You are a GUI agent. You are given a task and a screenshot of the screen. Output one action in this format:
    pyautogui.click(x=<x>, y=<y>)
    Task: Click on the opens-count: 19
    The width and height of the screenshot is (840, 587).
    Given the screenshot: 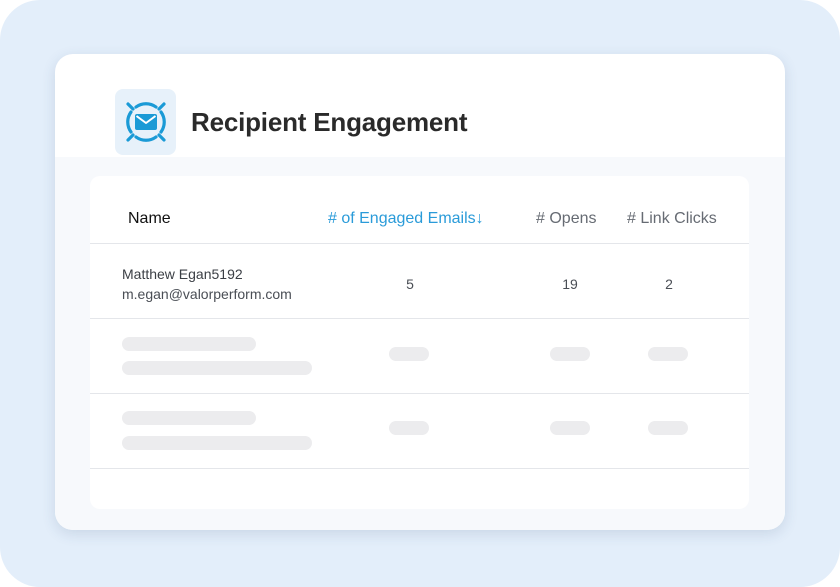 What is the action you would take?
    pyautogui.click(x=570, y=284)
    